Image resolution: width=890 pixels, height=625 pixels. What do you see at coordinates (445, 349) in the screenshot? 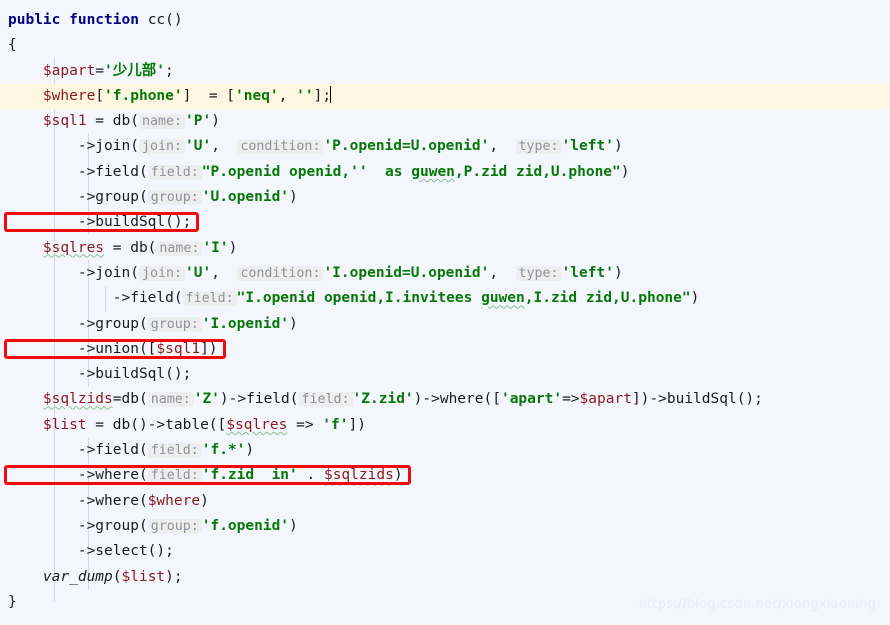
I see `code-line: ->union([$sql1])` at bounding box center [445, 349].